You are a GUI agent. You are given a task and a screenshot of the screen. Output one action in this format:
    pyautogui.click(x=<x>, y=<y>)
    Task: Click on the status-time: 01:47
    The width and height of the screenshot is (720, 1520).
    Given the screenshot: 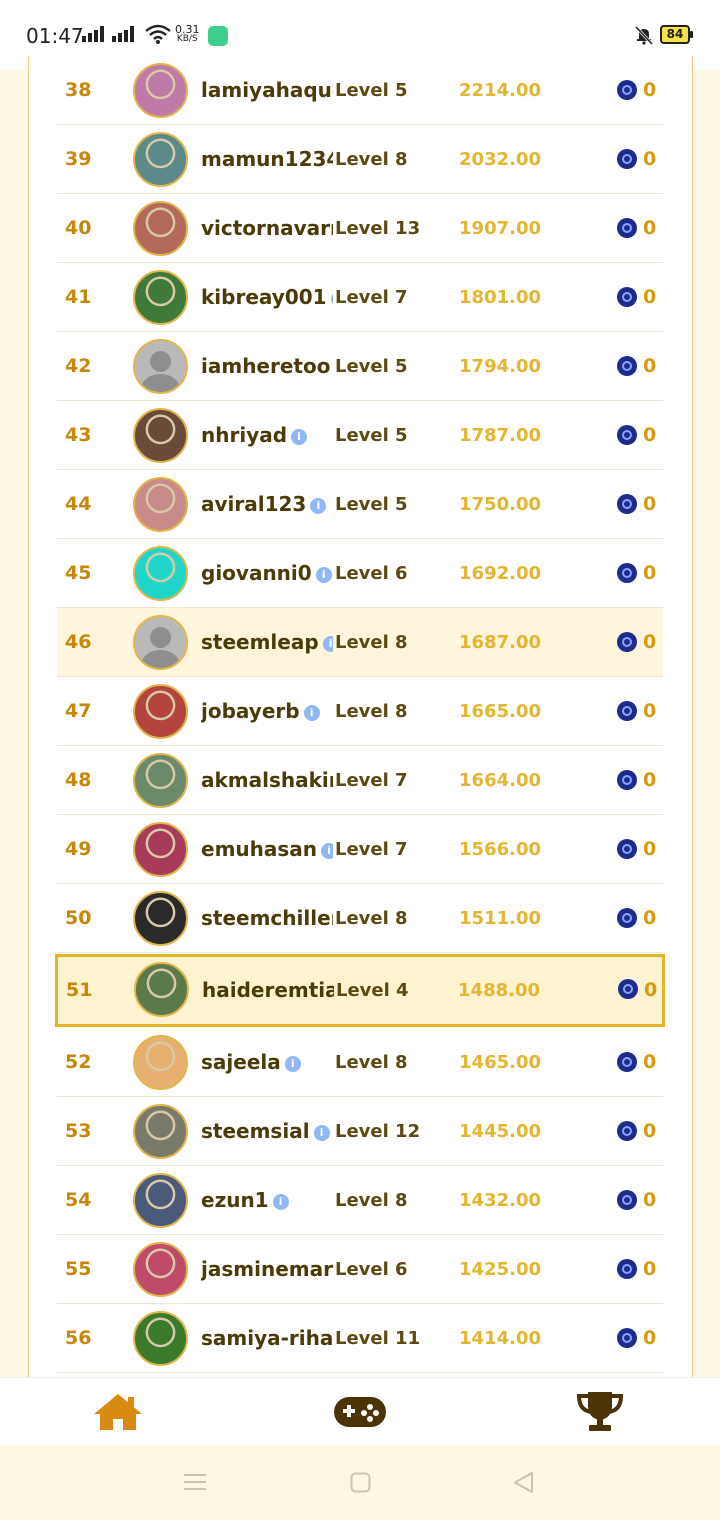 What is the action you would take?
    pyautogui.click(x=55, y=36)
    